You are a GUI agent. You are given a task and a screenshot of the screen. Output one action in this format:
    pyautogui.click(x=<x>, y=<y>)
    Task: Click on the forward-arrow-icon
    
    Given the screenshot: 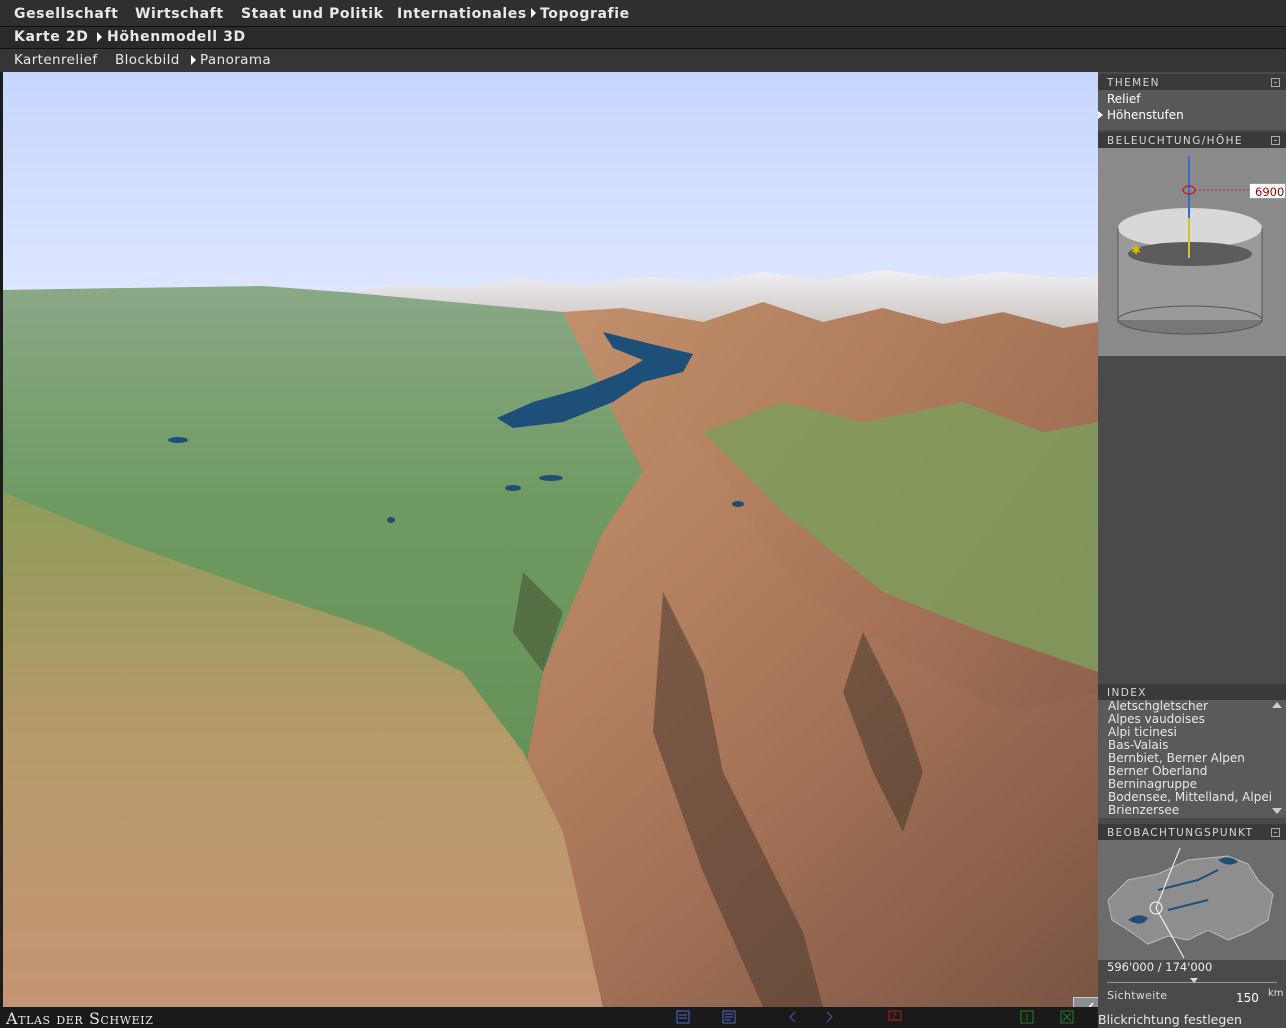 What is the action you would take?
    pyautogui.click(x=829, y=1017)
    